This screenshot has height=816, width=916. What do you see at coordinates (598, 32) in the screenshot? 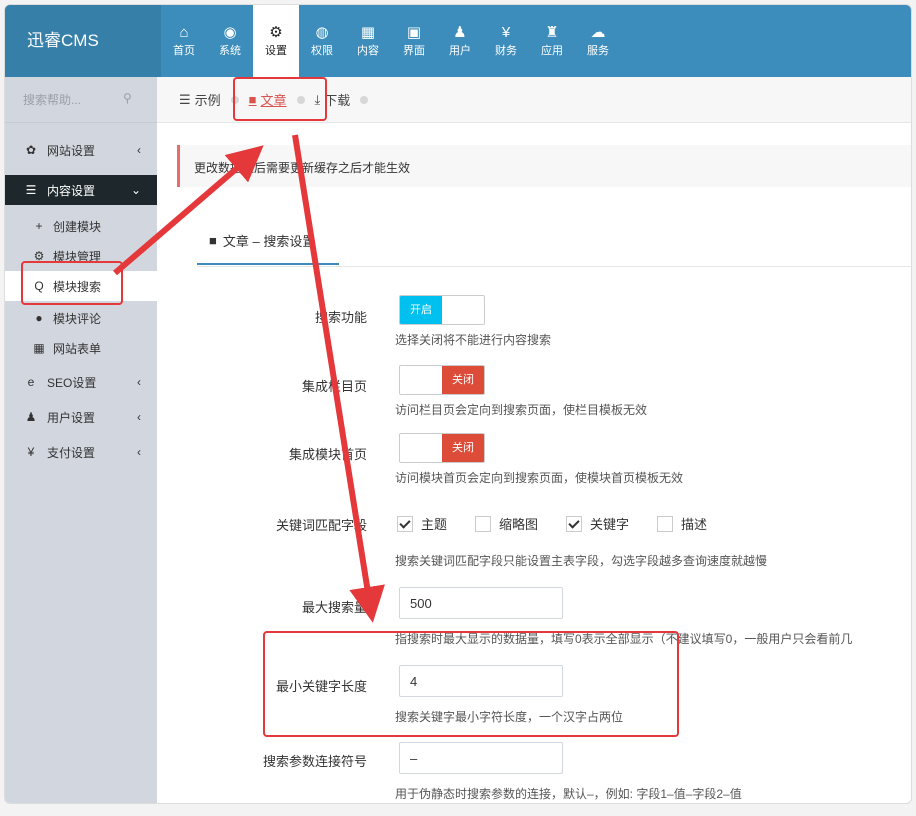
I see `cloud-icon: ☁` at bounding box center [598, 32].